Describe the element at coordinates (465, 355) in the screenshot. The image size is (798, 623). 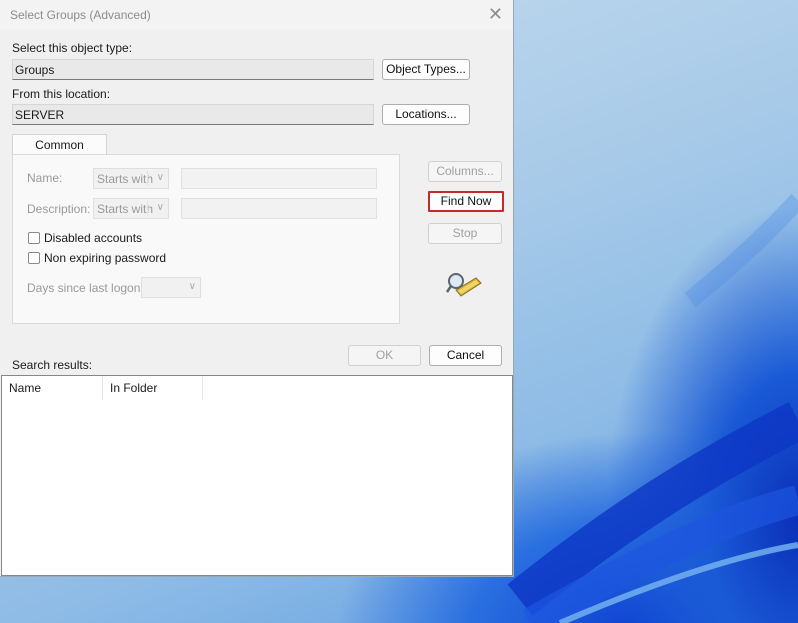
I see `cancel-button: Cancel` at that location.